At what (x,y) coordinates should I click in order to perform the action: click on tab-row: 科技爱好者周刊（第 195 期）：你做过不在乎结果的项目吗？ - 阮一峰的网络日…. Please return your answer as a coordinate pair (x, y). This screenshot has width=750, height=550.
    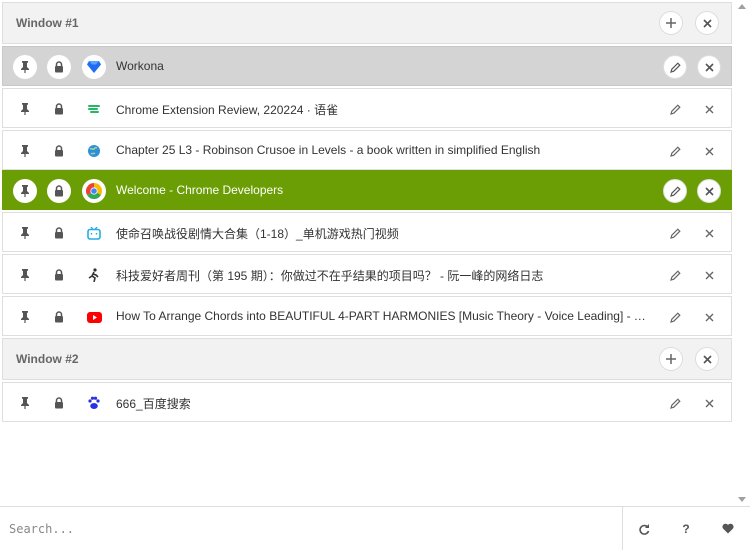
    Looking at the image, I should click on (367, 274).